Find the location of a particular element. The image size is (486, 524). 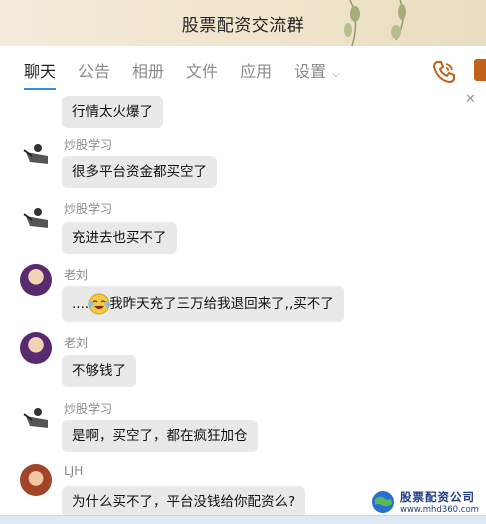

watermark-title: 股票配资公司 is located at coordinates (437, 497).